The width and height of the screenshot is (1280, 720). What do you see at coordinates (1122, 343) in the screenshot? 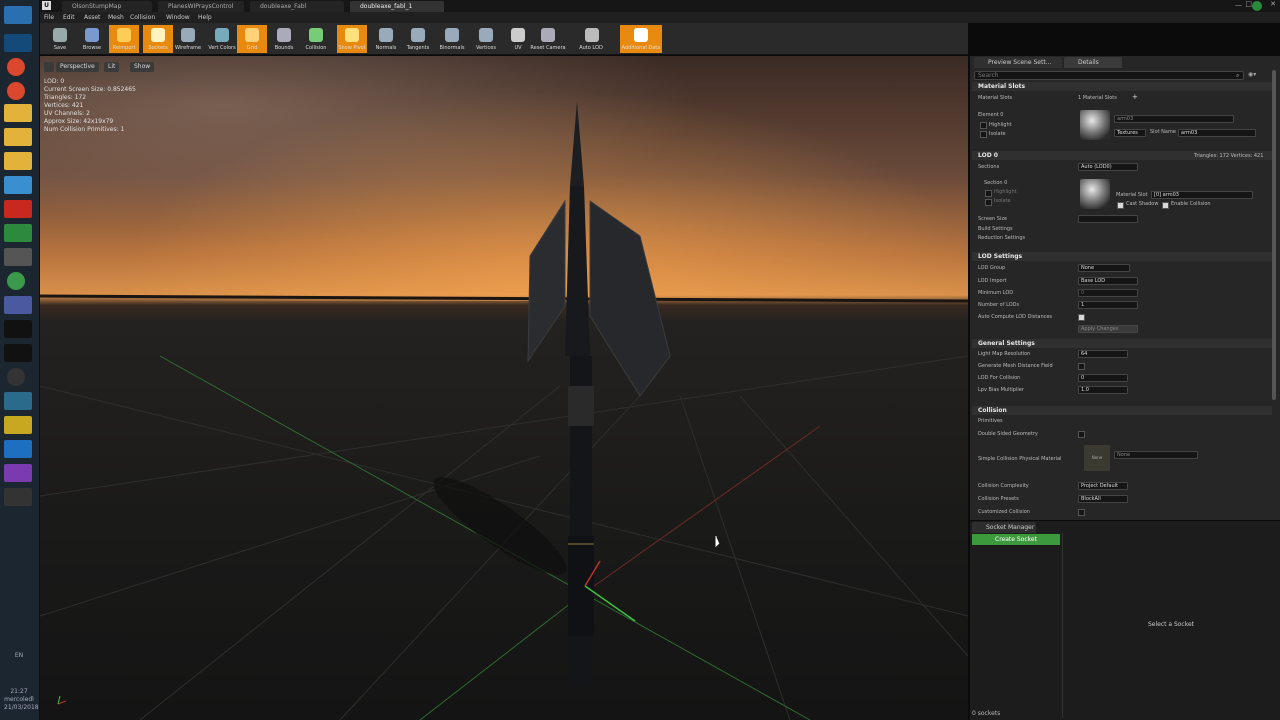
I see `section-general-settings: General Settings` at bounding box center [1122, 343].